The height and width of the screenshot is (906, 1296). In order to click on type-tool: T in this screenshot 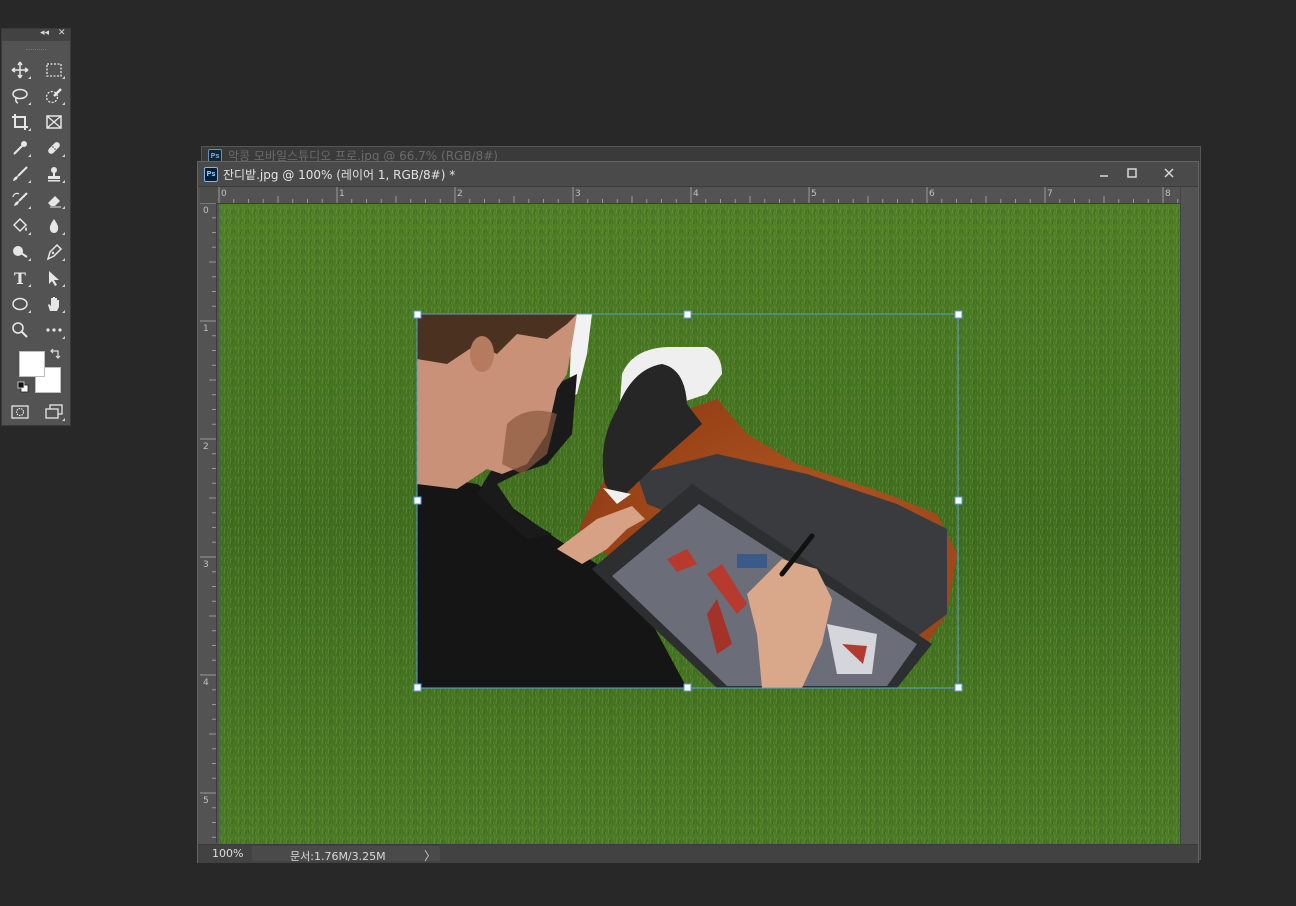, I will do `click(20, 278)`.